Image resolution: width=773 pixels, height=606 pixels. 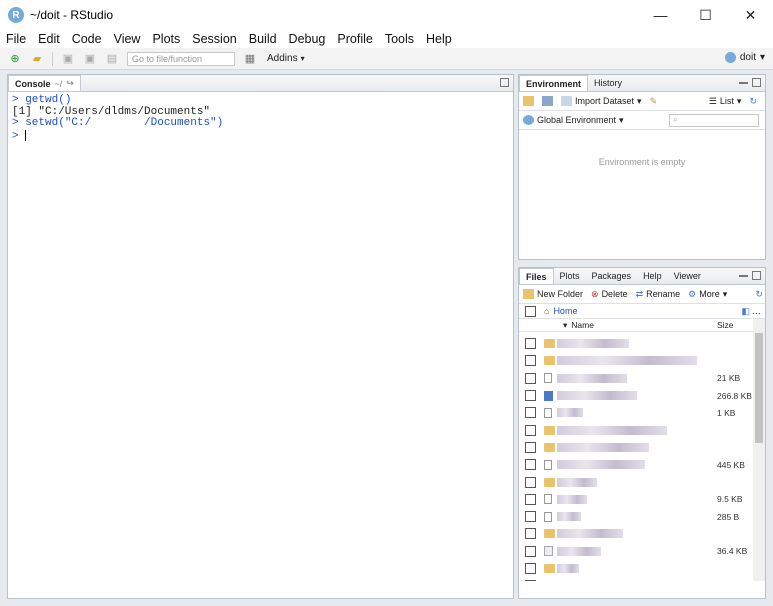 I want to click on tab-history: History, so click(x=608, y=83).